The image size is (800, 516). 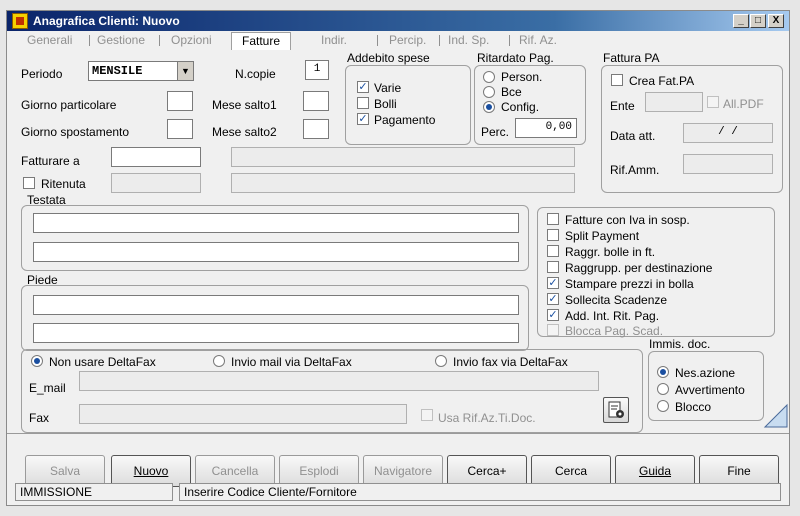 What do you see at coordinates (255, 74) in the screenshot?
I see `ncopie-label: N.copie` at bounding box center [255, 74].